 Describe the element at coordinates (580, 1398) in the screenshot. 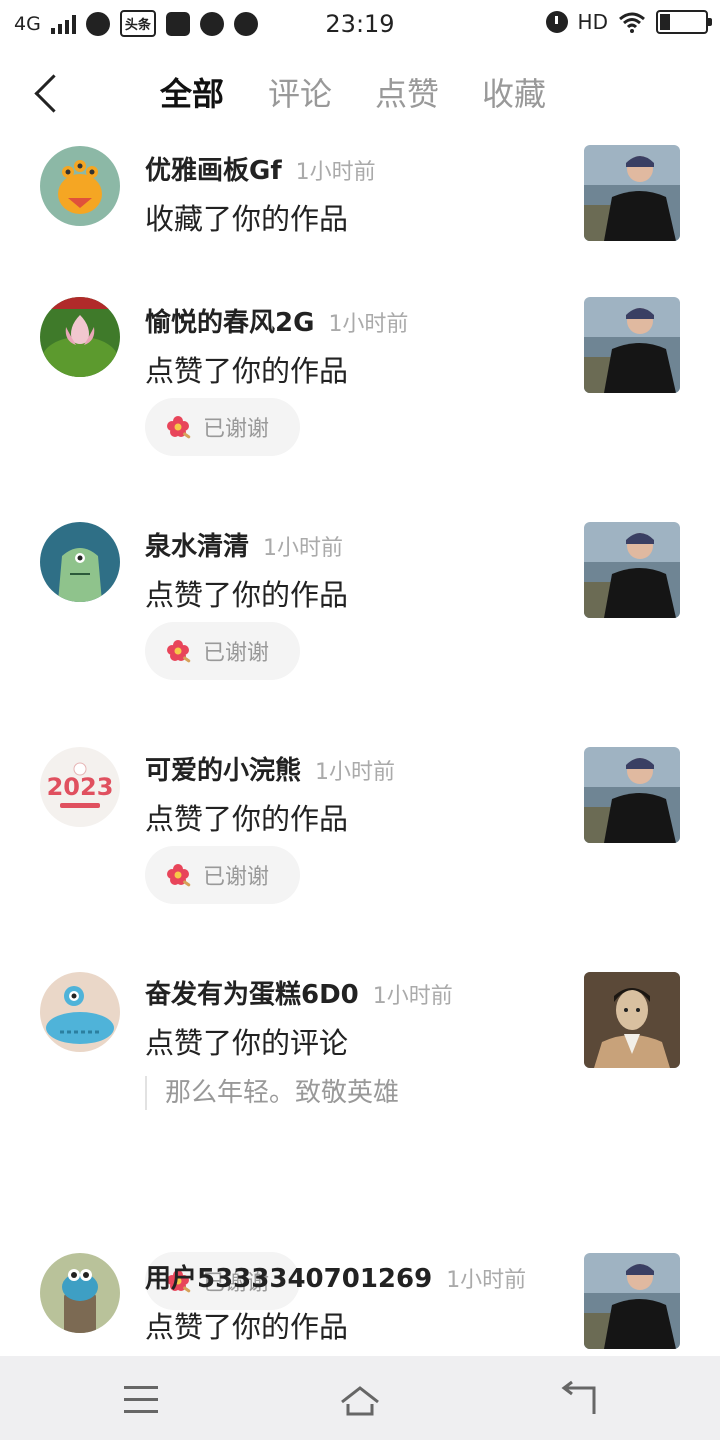

I see `back-arrow-icon` at that location.